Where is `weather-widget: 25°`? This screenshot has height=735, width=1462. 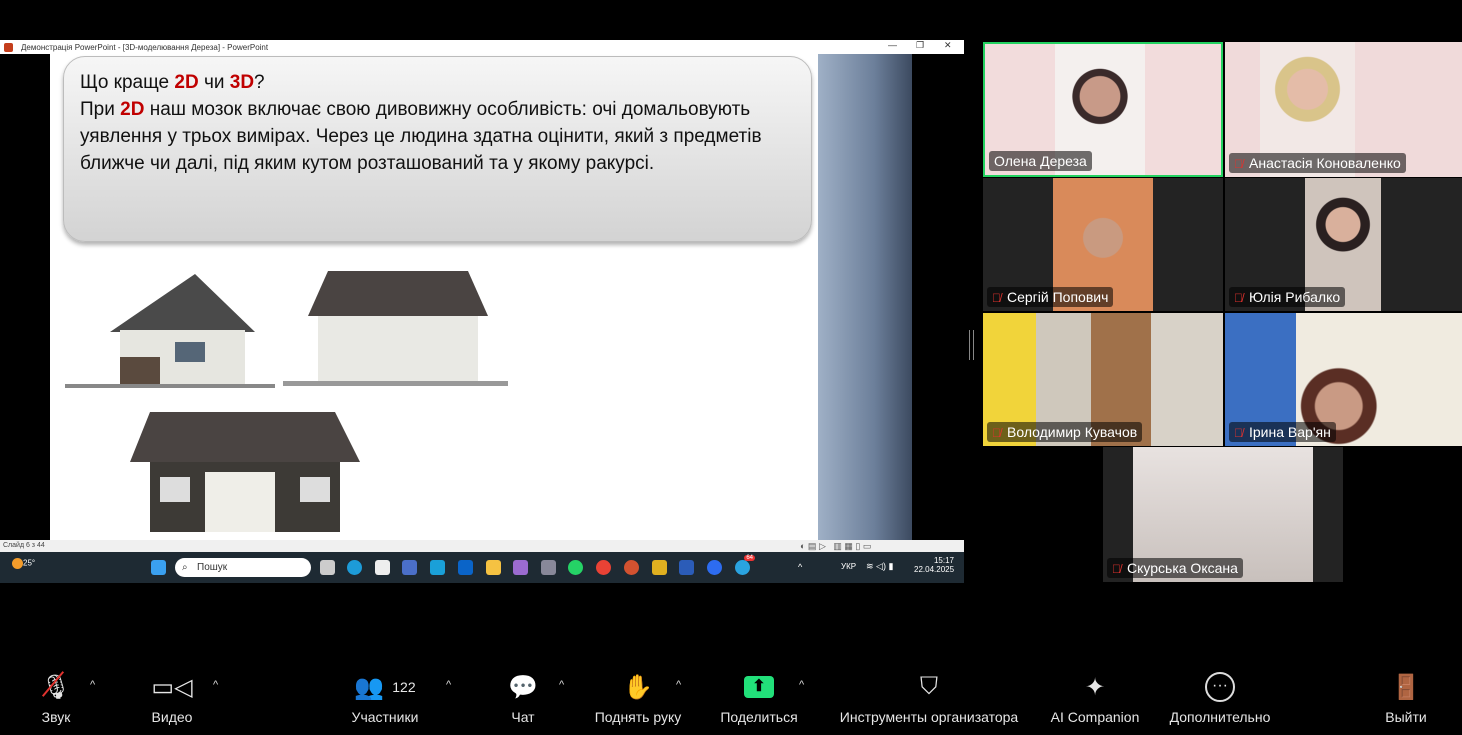 weather-widget: 25° is located at coordinates (23, 563).